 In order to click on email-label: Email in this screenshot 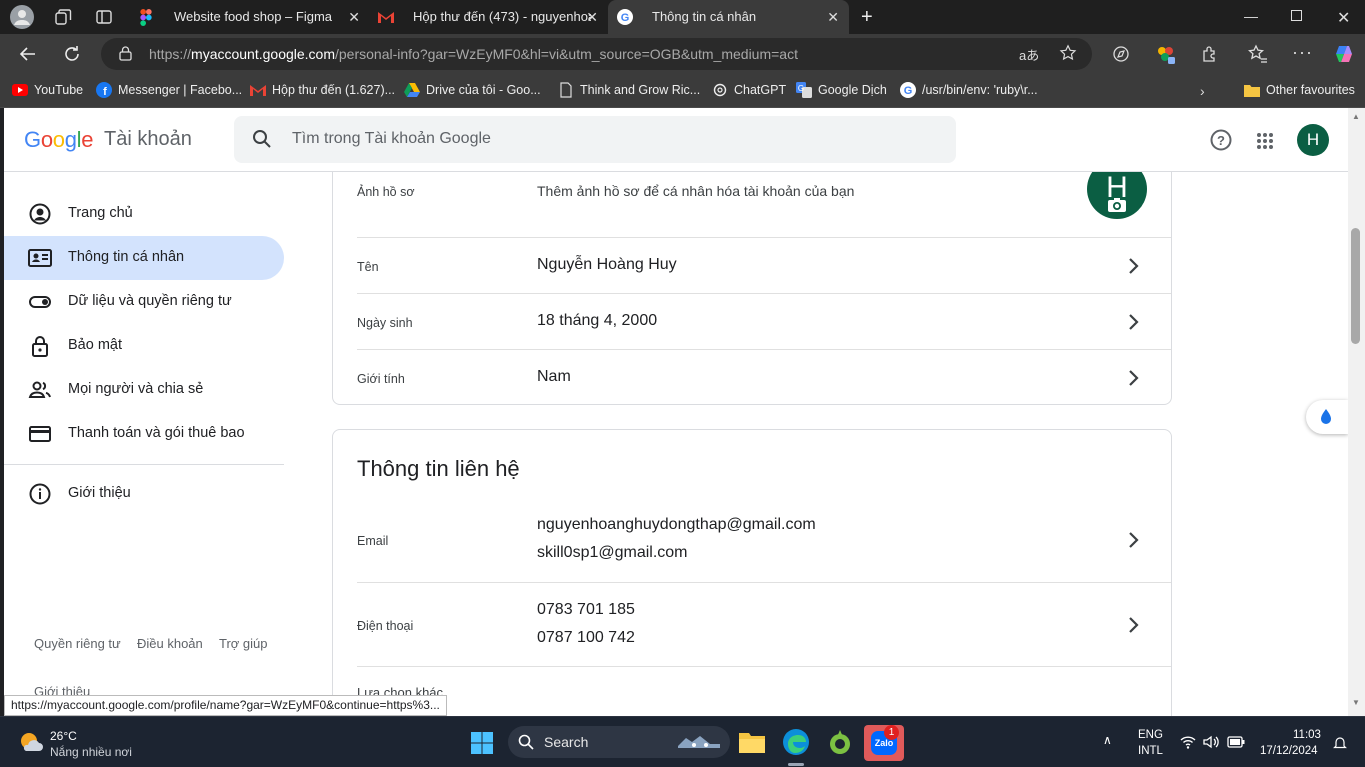, I will do `click(373, 541)`.